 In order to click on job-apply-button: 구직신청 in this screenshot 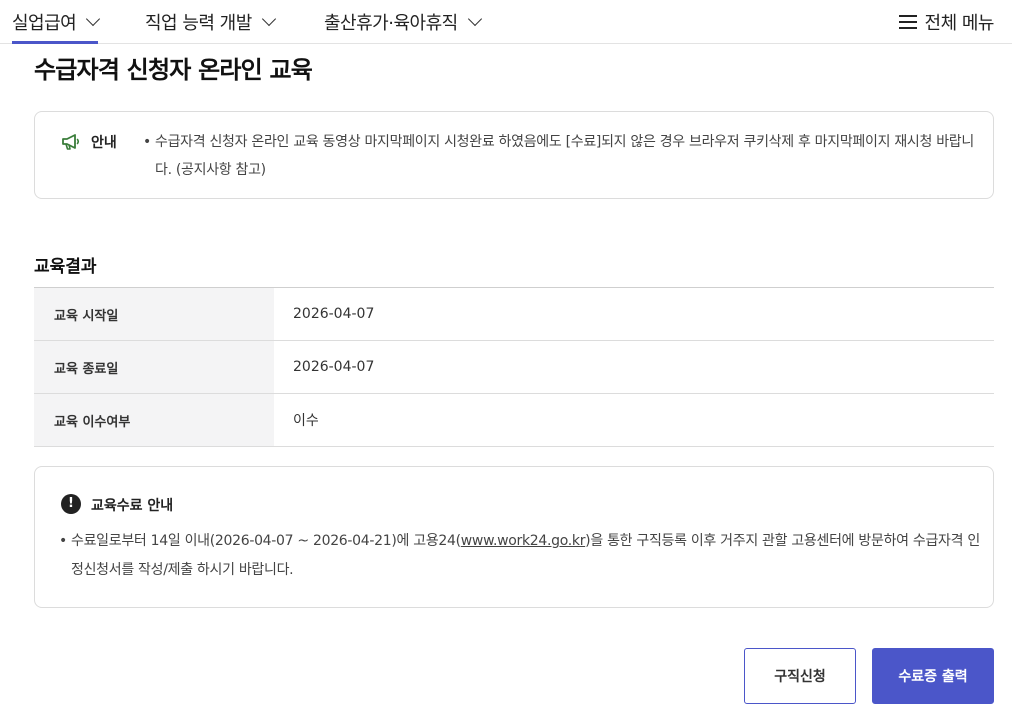, I will do `click(800, 676)`.